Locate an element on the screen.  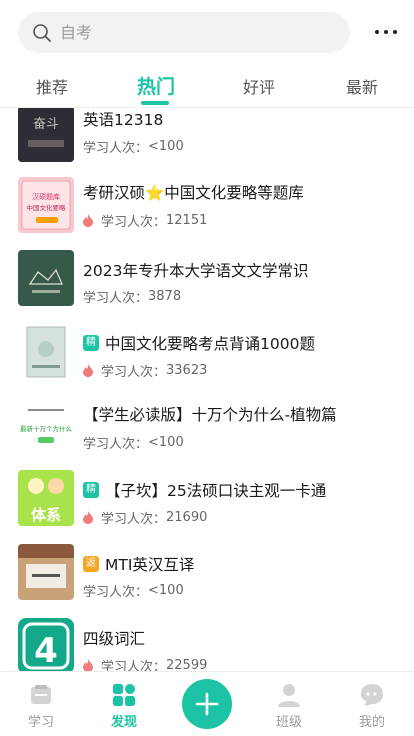
learner-count: 3878 is located at coordinates (165, 296).